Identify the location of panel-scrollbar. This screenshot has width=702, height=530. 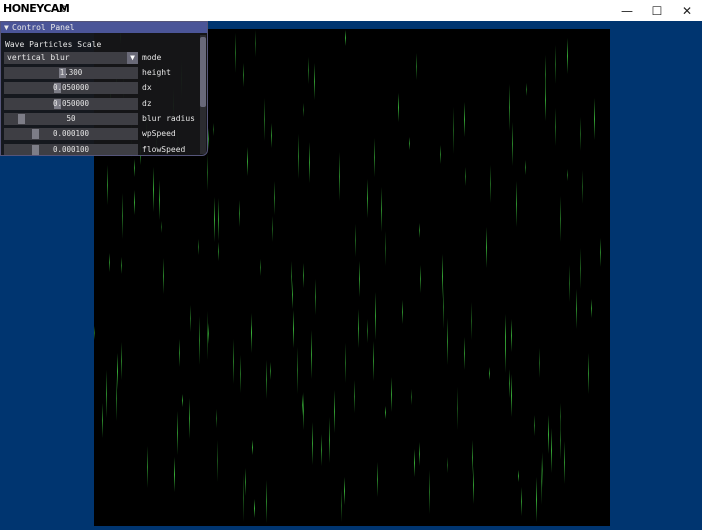
(203, 94).